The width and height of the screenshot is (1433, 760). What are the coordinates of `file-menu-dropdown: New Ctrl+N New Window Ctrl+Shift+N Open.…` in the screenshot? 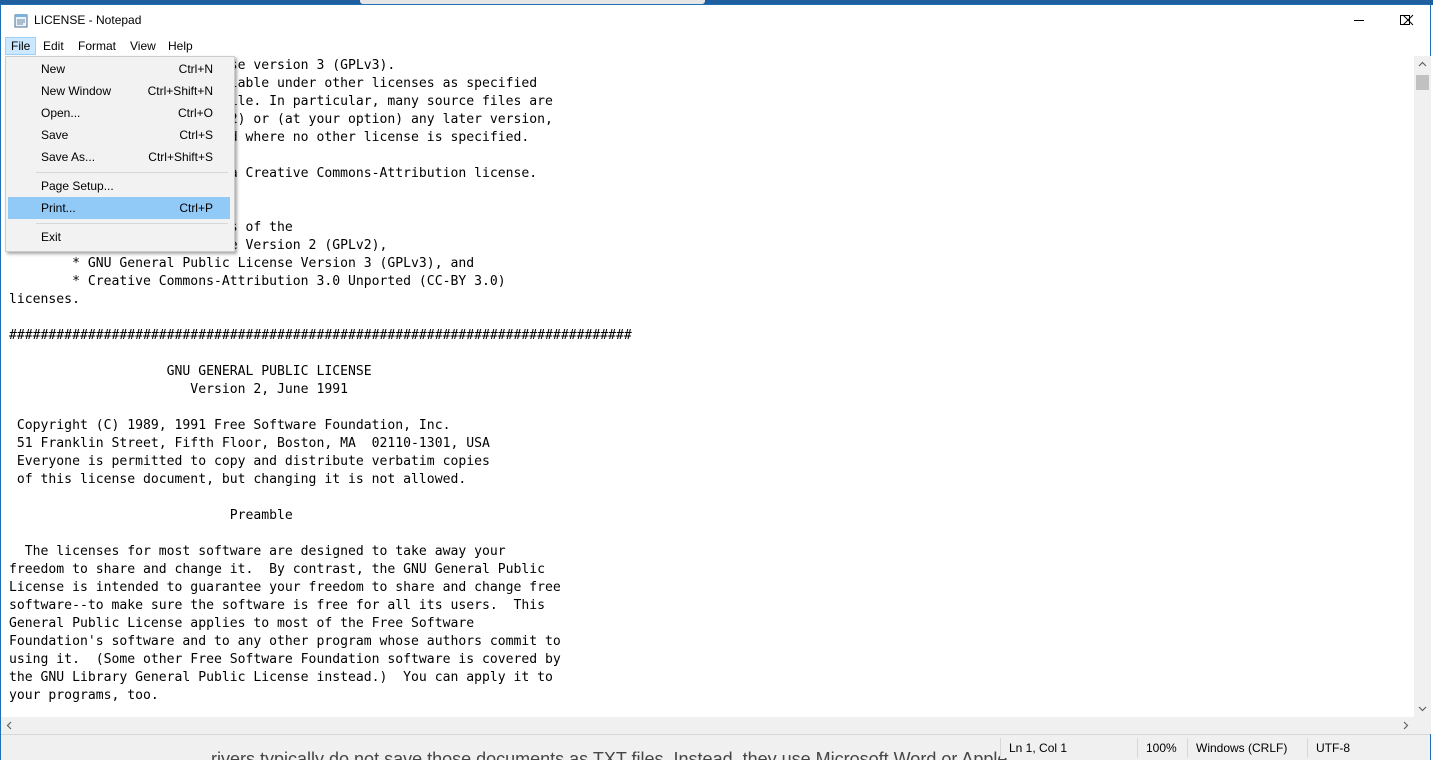 It's located at (120, 154).